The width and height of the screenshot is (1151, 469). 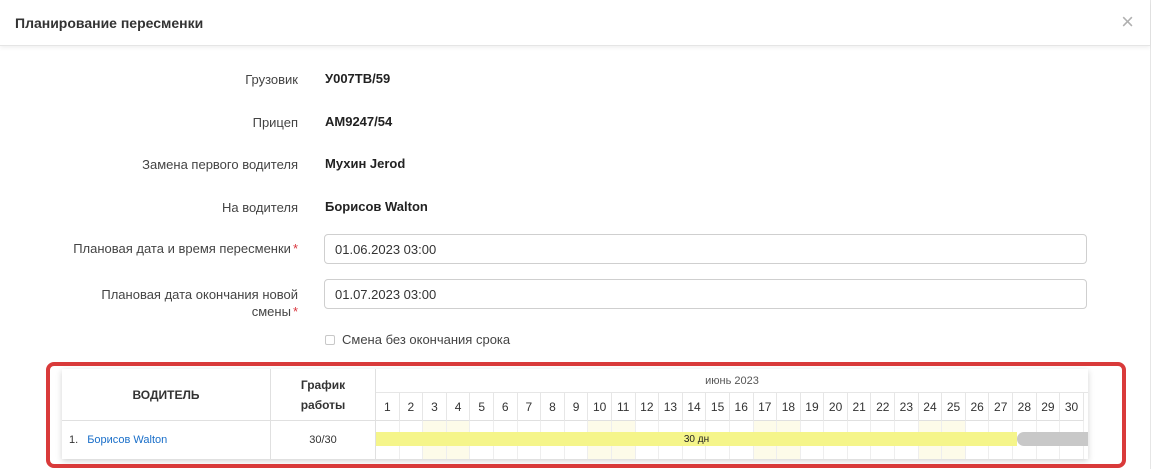 I want to click on planned-end-label-line1: Плановая дата окончания новой, so click(x=199, y=294).